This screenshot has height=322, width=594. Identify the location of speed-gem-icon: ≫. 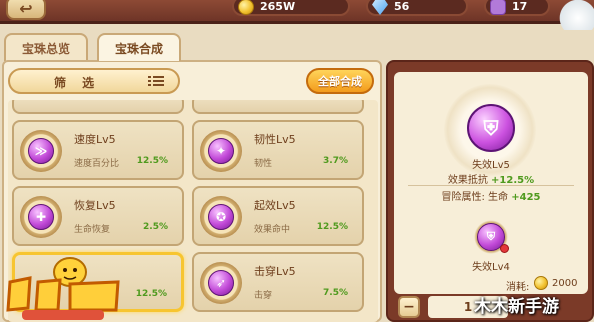
(41, 151).